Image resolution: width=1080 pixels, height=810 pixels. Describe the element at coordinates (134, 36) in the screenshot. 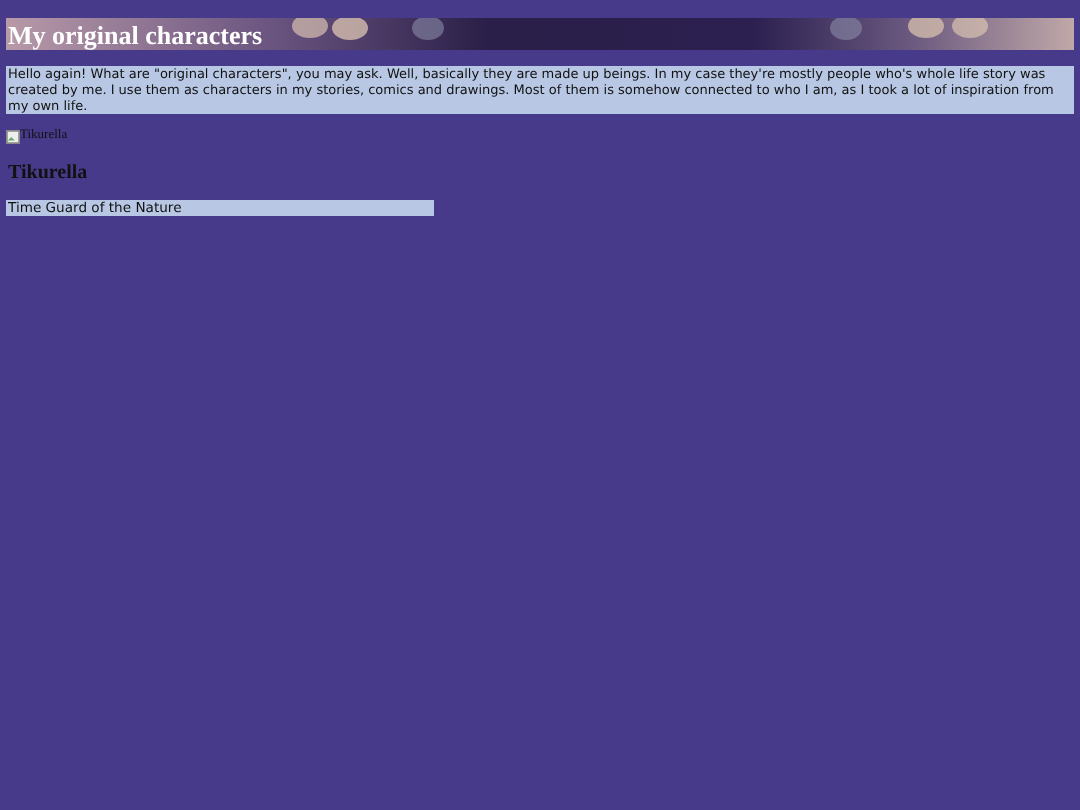

I see `page-title: My original characters` at that location.